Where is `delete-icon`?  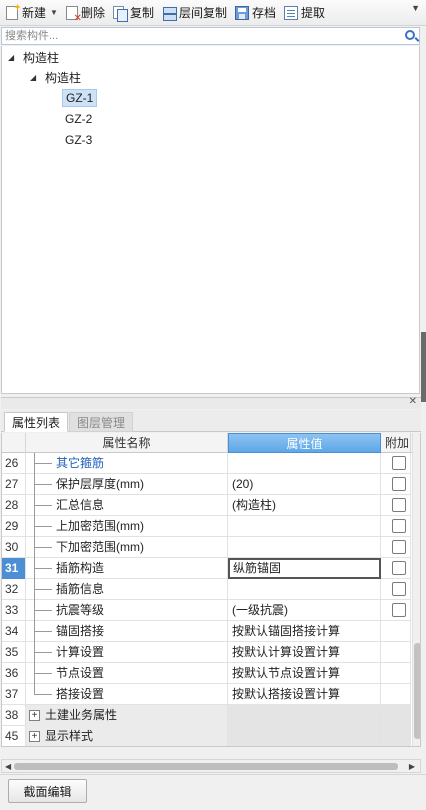 delete-icon is located at coordinates (73, 14).